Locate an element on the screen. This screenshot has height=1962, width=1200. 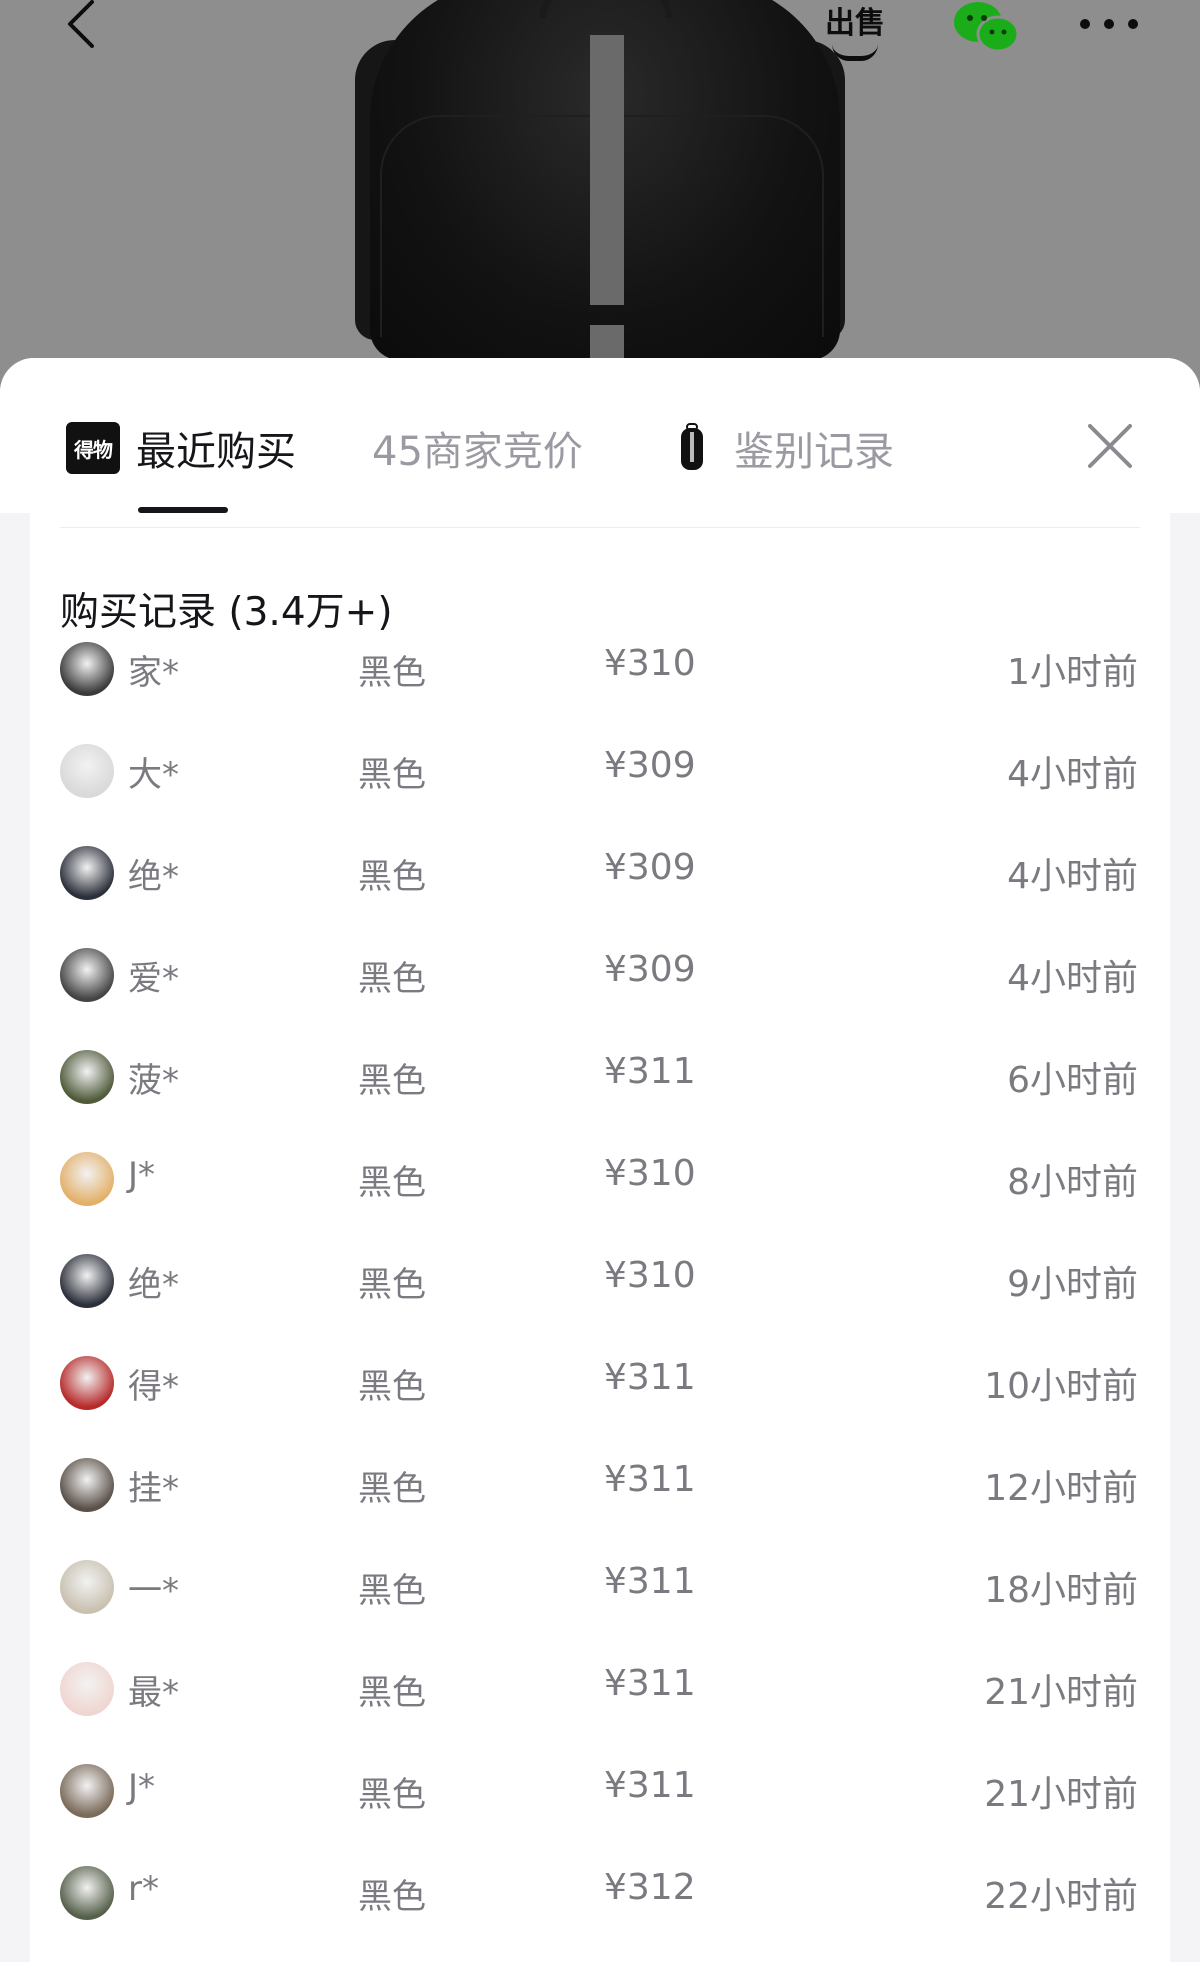
time-value: 18小时前 is located at coordinates (1061, 1590).